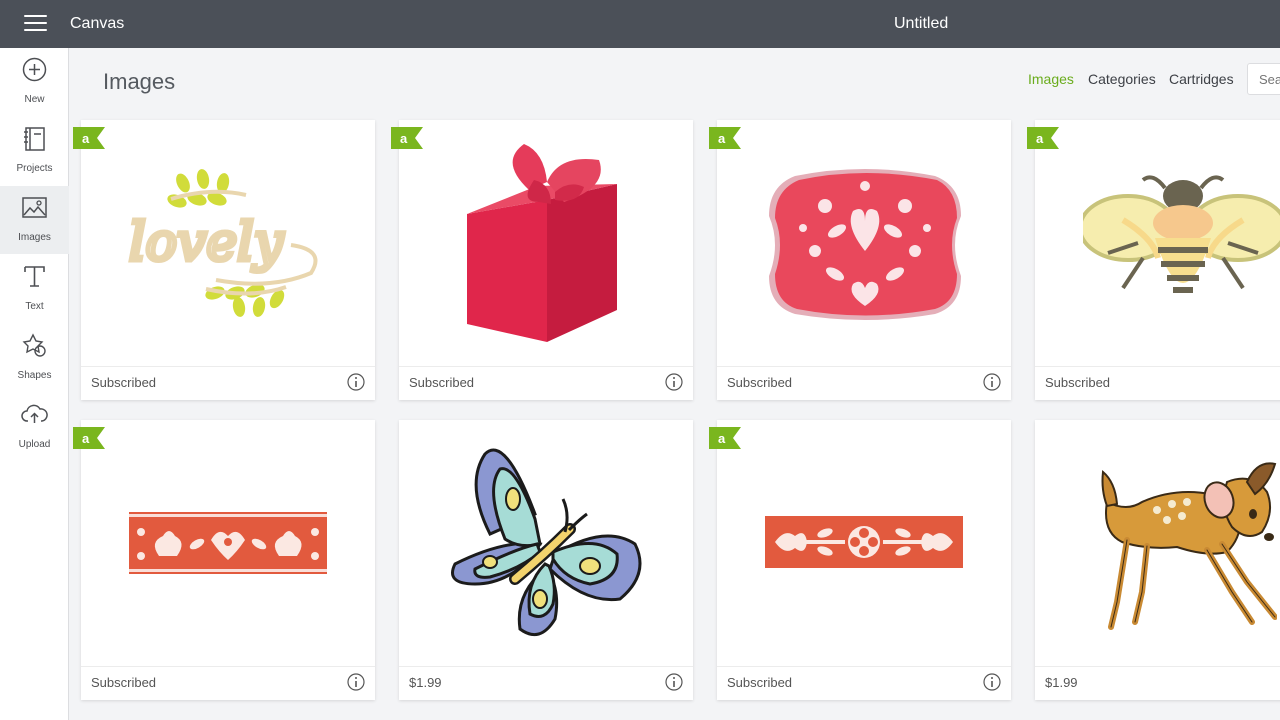  What do you see at coordinates (34, 237) in the screenshot?
I see `sidebar-item-label: Images` at bounding box center [34, 237].